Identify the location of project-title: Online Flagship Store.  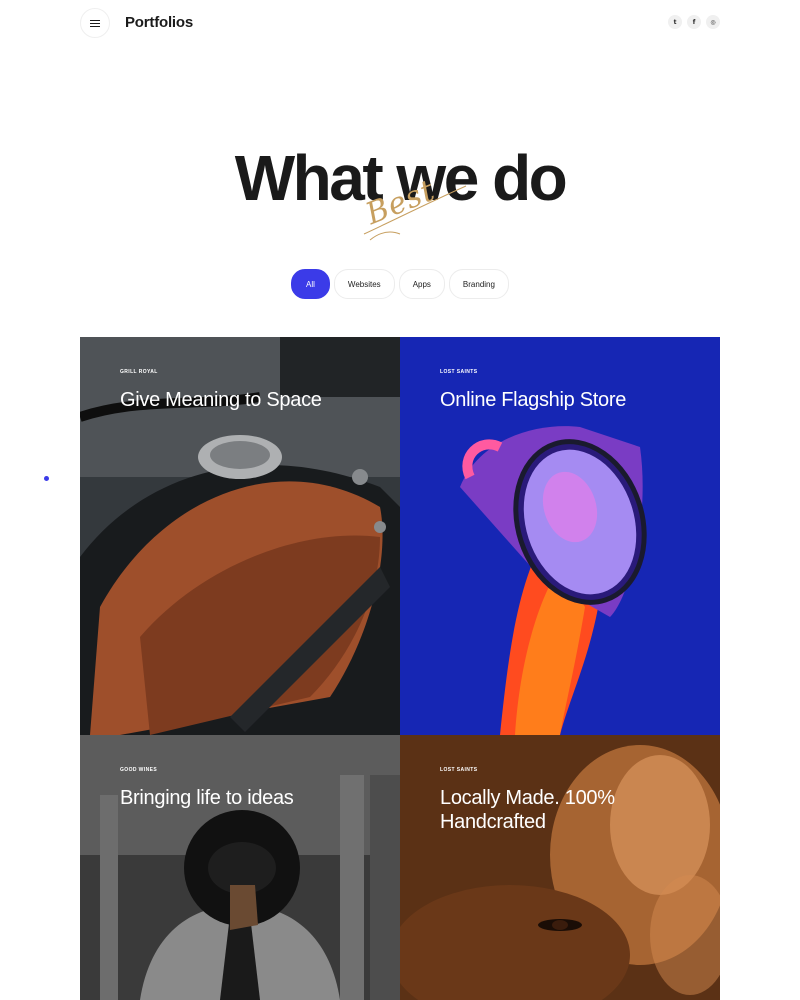
(560, 401).